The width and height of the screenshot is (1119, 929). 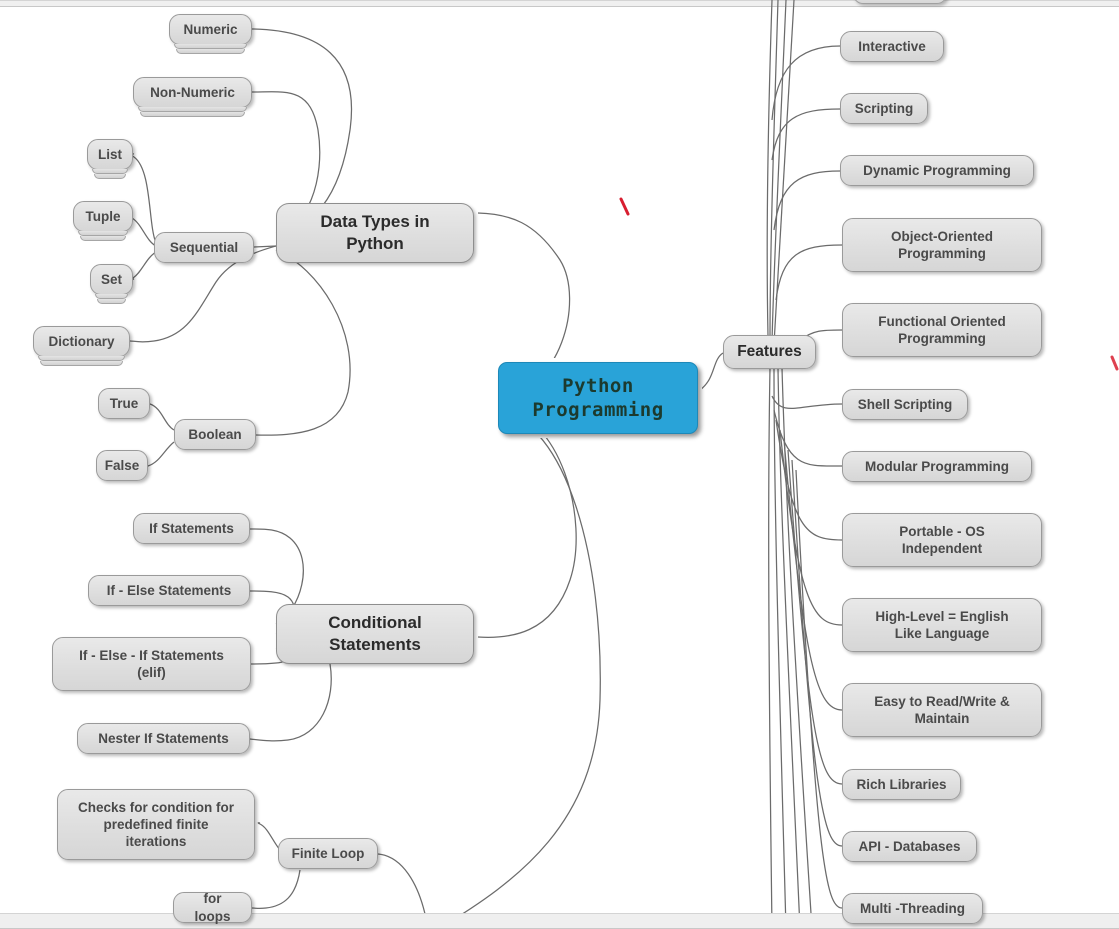 I want to click on node-for-loops: for loops, so click(x=212, y=907).